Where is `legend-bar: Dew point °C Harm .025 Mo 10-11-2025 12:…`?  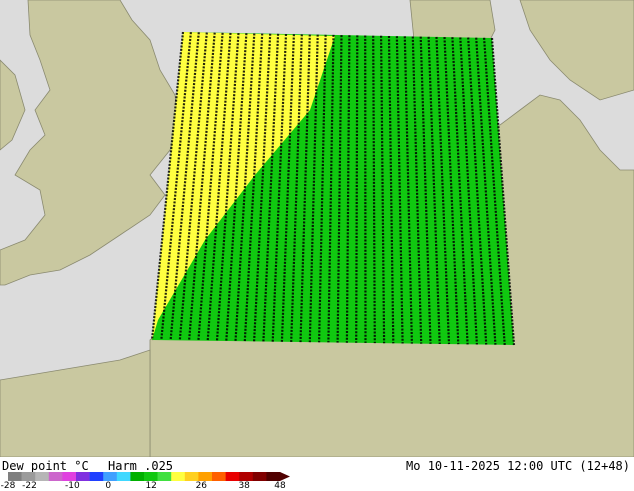
legend-bar: Dew point °C Harm .025 Mo 10-11-2025 12:… is located at coordinates (317, 473).